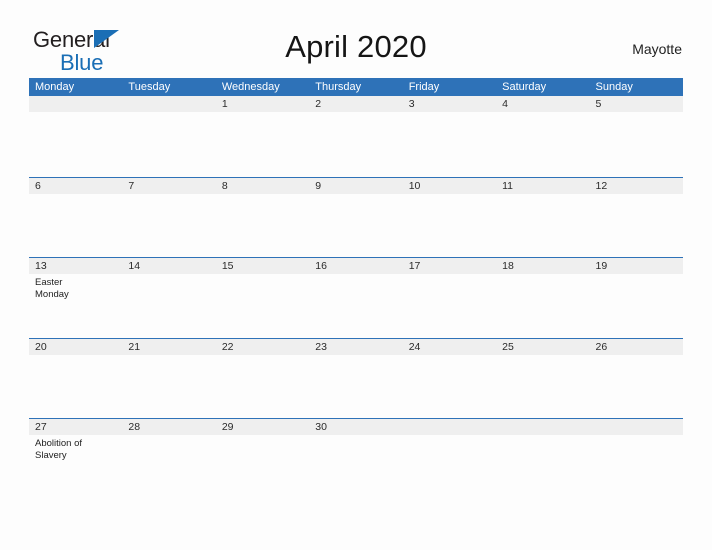 The image size is (712, 550). I want to click on day-number: 25, so click(543, 346).